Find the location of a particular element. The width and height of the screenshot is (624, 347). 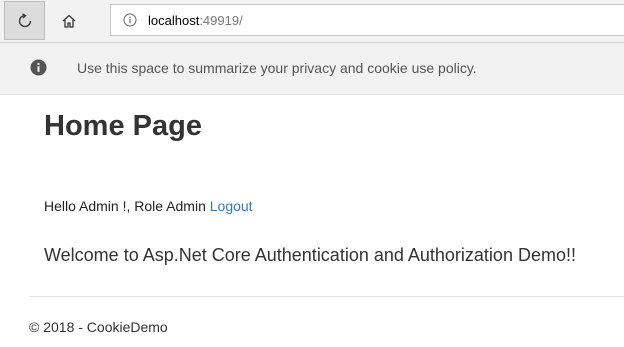

refresh-icon is located at coordinates (24, 19).